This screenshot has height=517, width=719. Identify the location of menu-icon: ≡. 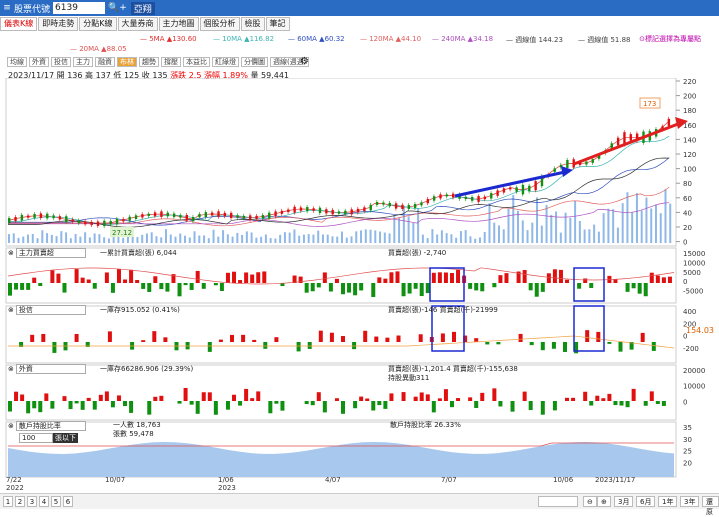
(7, 8).